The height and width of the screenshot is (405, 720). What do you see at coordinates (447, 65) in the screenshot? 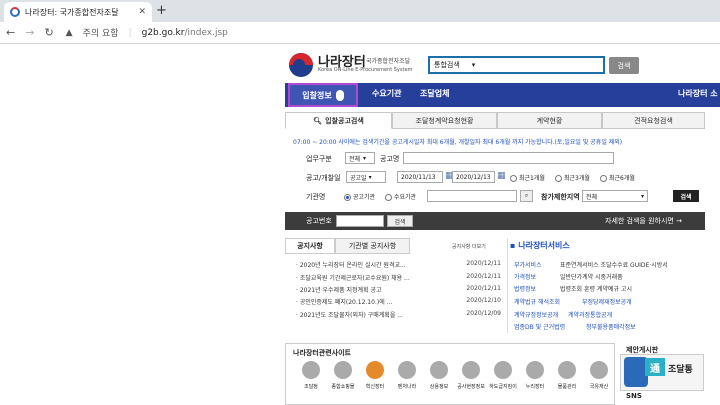
I see `search-type-select: 통합검색` at bounding box center [447, 65].